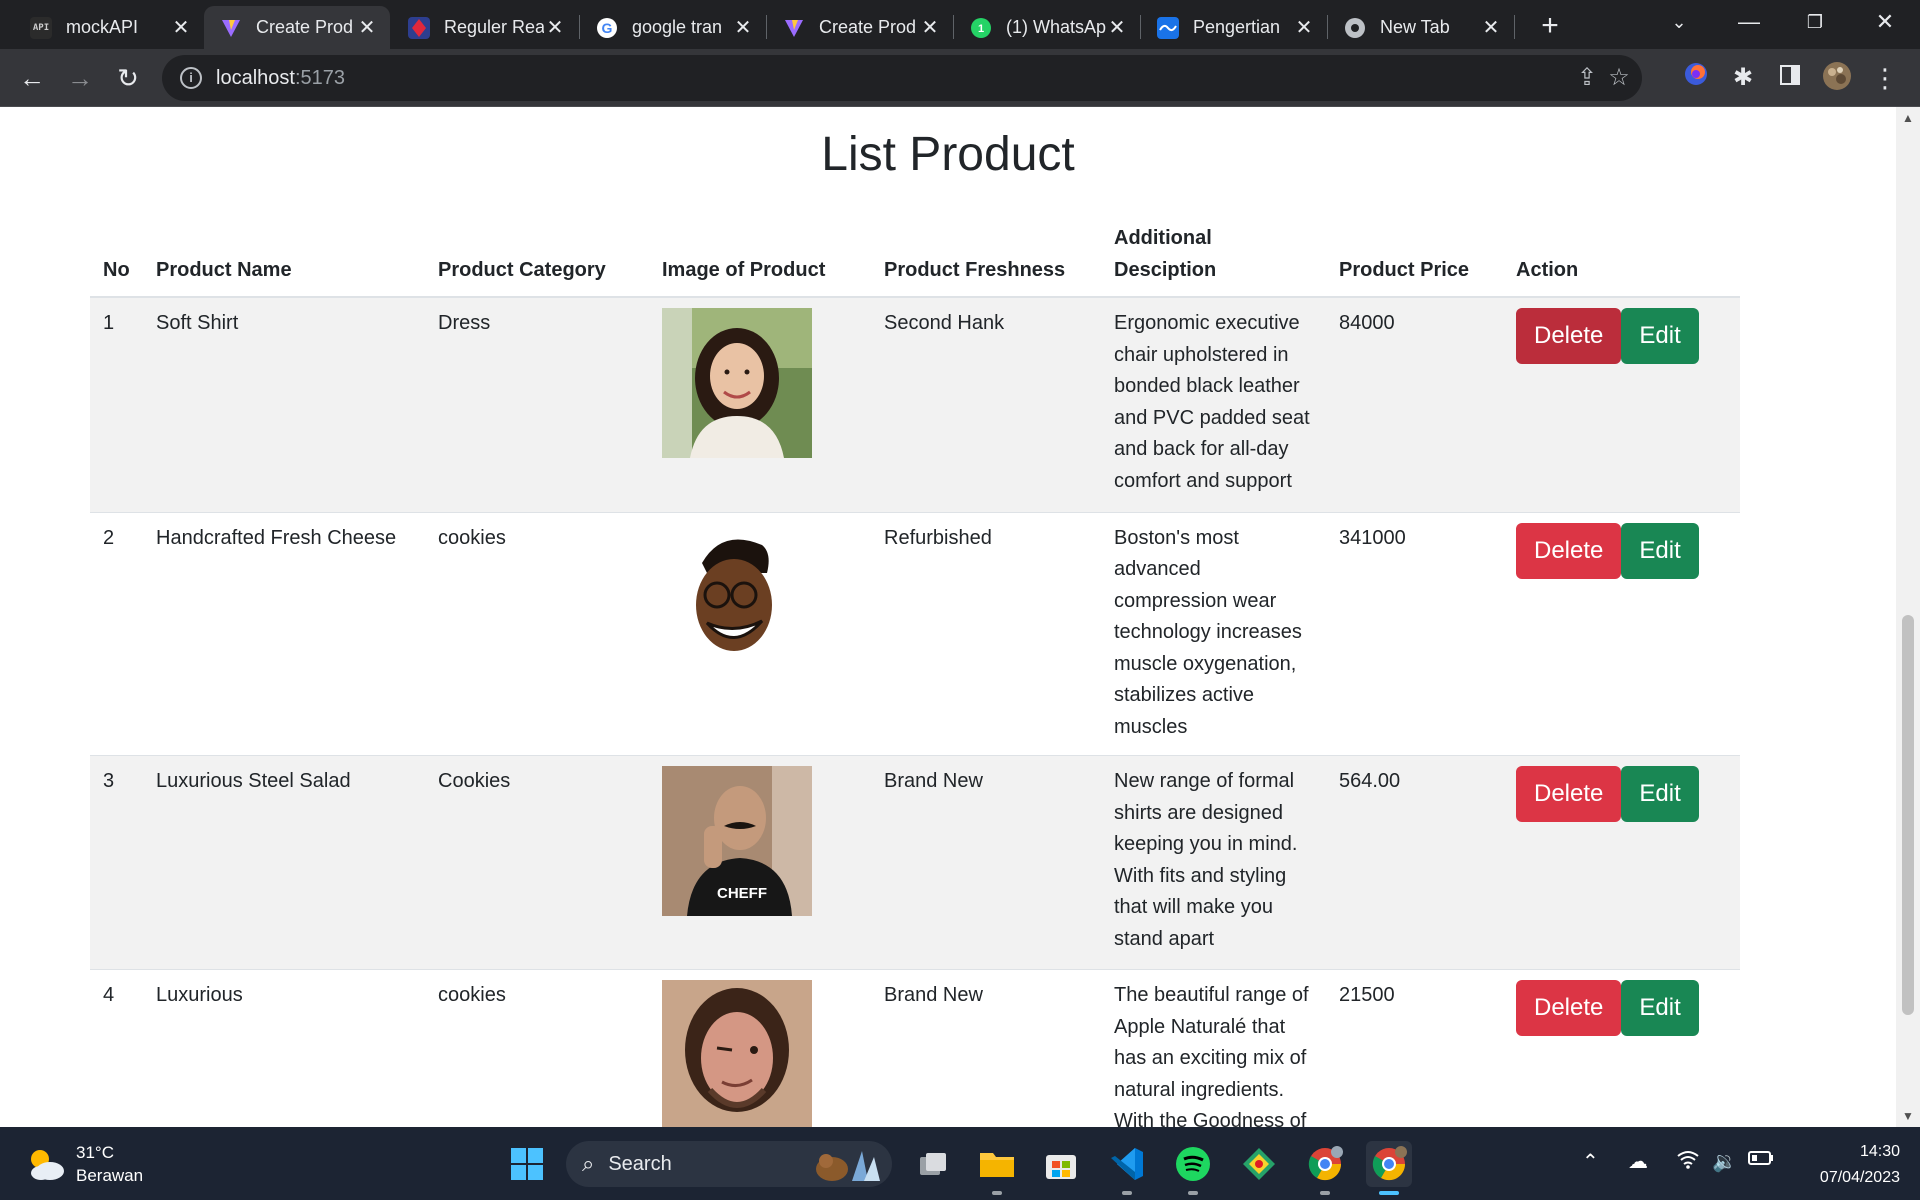 Image resolution: width=1920 pixels, height=1200 pixels. I want to click on chrome-icon, so click(1355, 28).